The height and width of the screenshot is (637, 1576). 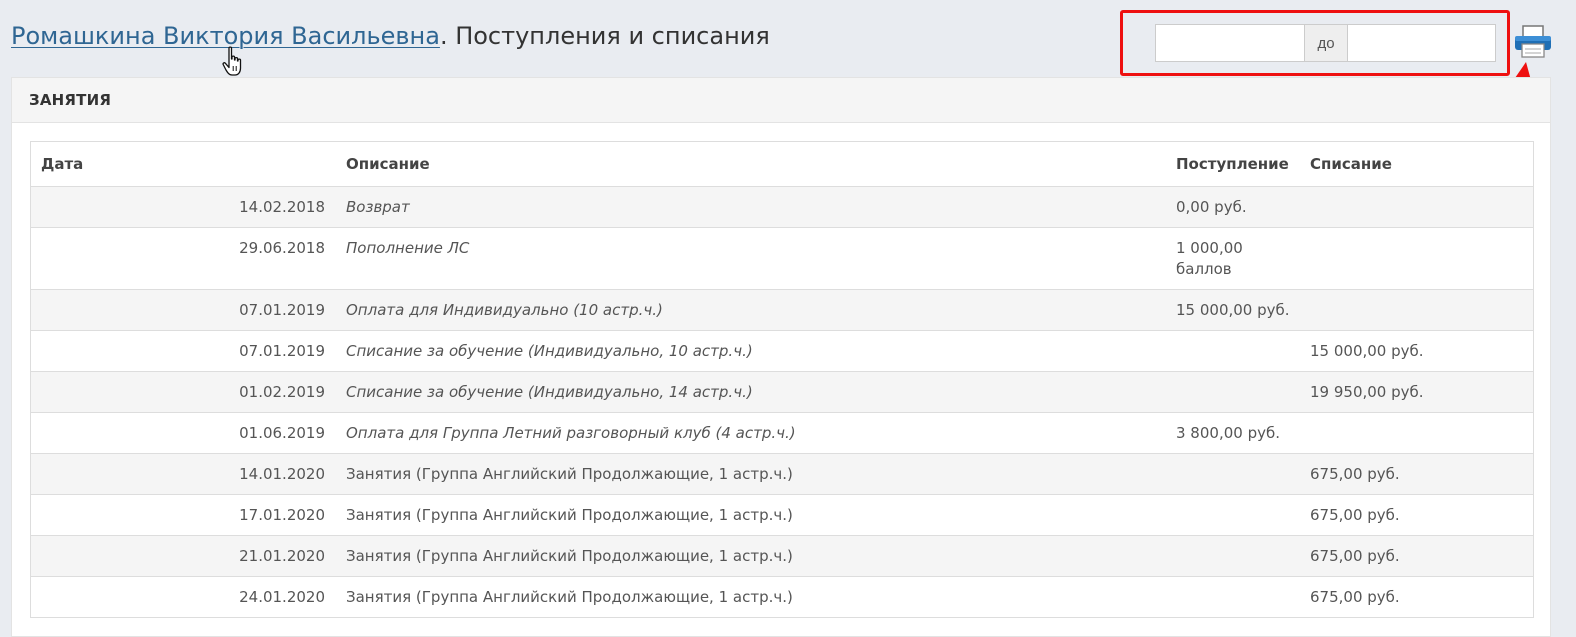 I want to click on income-cell: 15 000,00 руб., so click(x=1233, y=310).